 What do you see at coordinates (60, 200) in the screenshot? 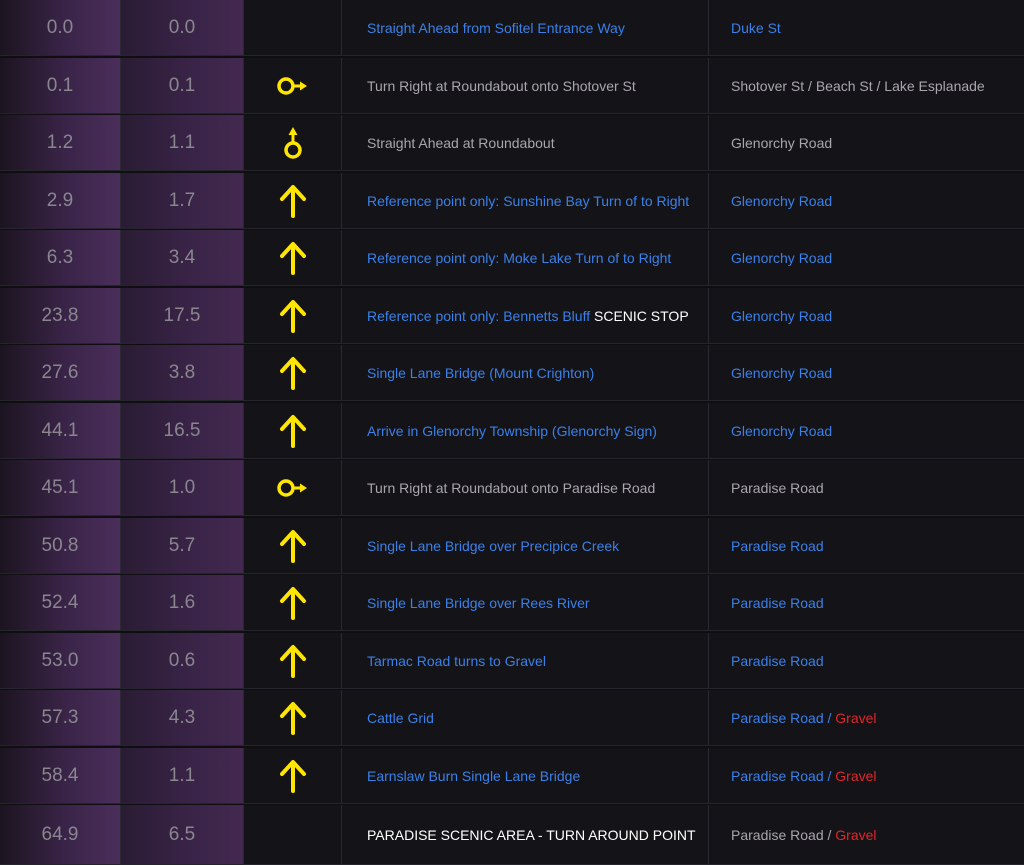
I see `cumulative-distance: 2.9` at bounding box center [60, 200].